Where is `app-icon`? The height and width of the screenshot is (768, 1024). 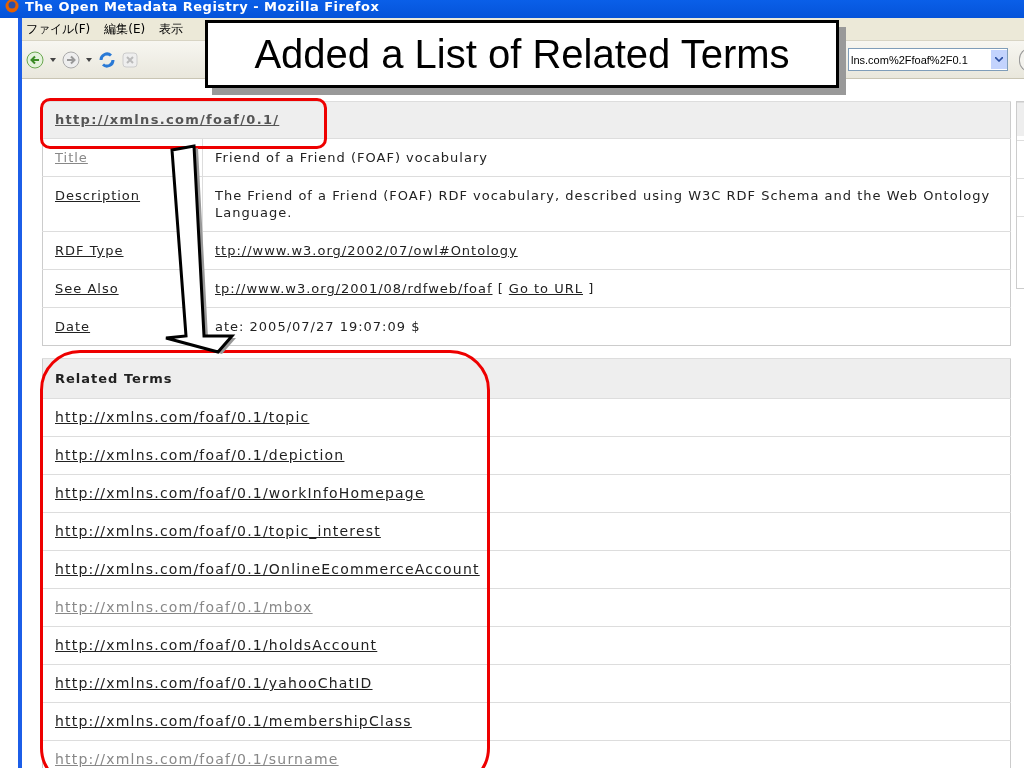
app-icon is located at coordinates (12, 6).